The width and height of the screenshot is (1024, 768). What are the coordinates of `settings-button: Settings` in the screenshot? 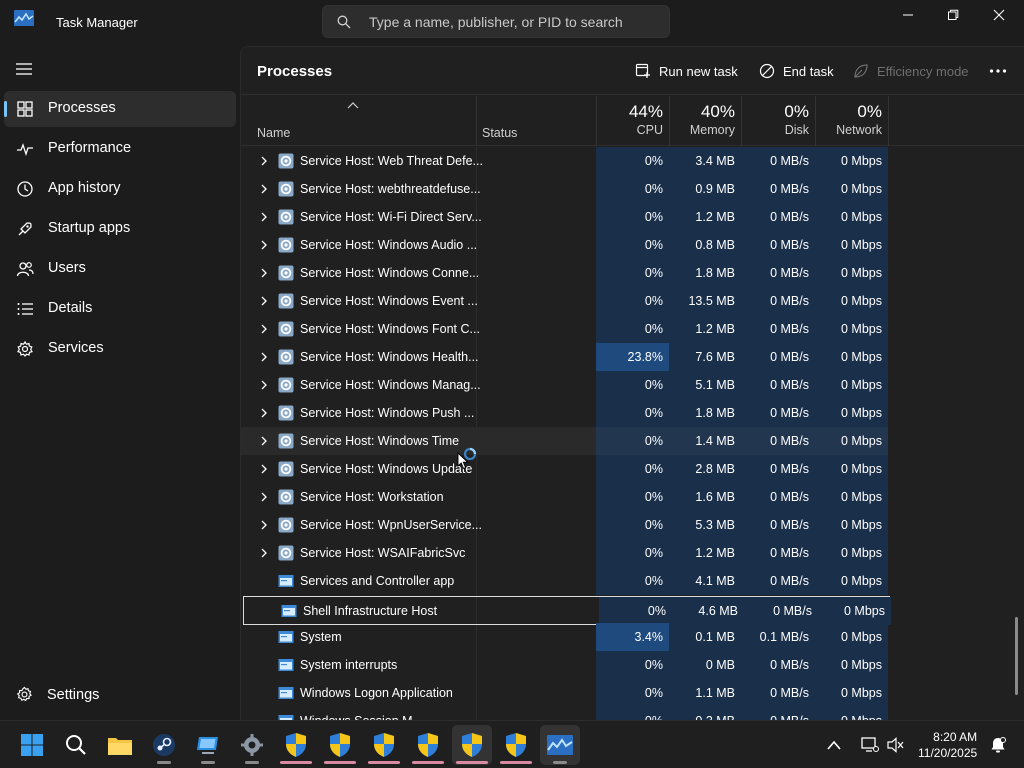 It's located at (57, 694).